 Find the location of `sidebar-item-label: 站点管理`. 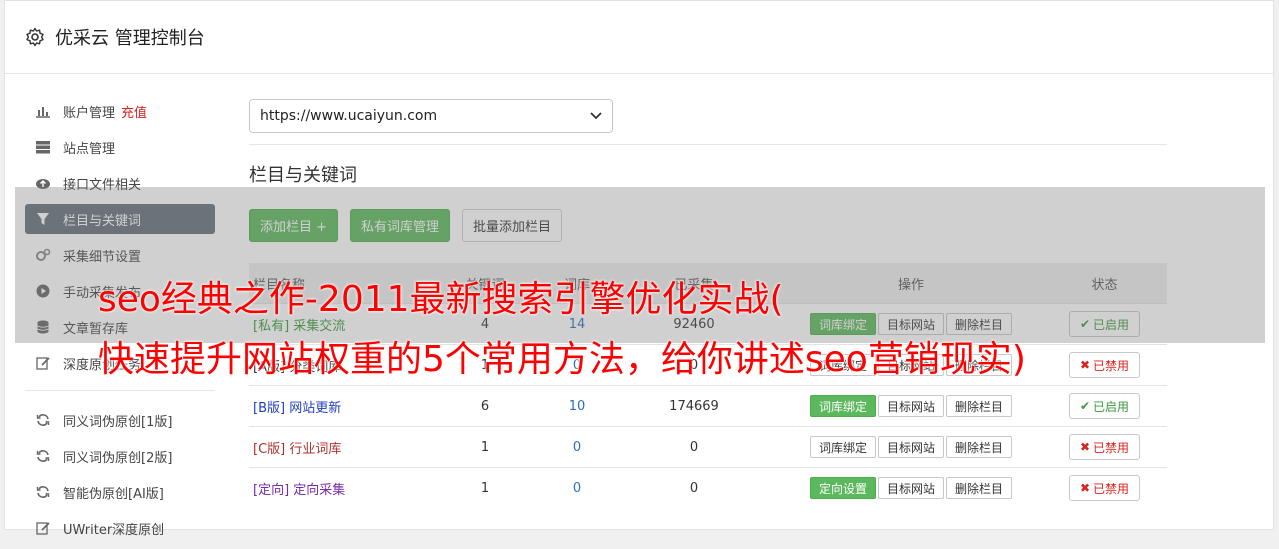

sidebar-item-label: 站点管理 is located at coordinates (89, 149).